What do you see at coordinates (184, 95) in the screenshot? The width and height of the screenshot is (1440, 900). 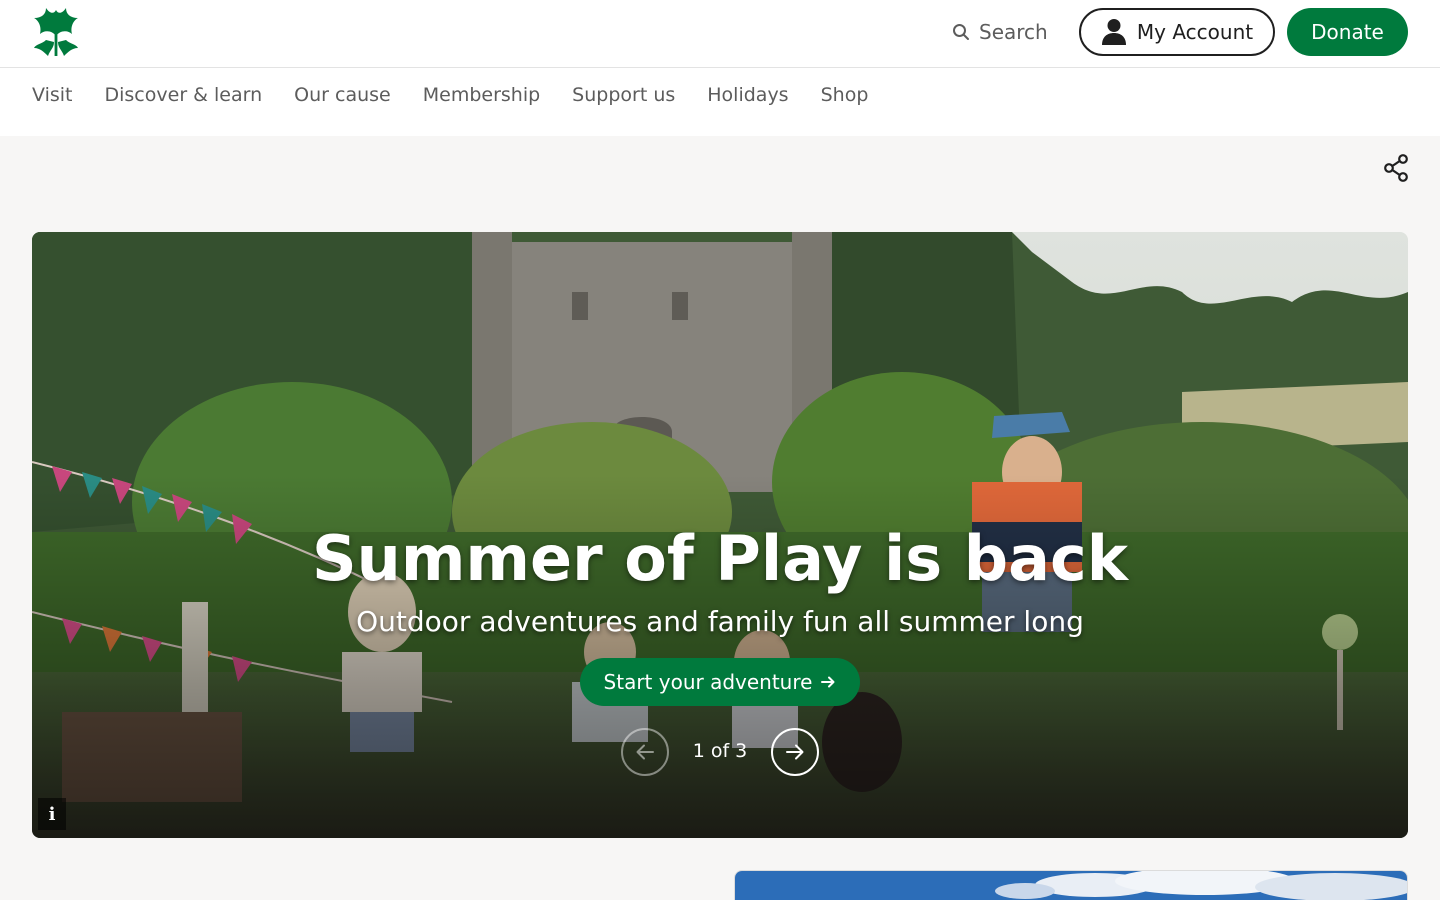 I see `nav-item-discover-learn: Discover & learn` at bounding box center [184, 95].